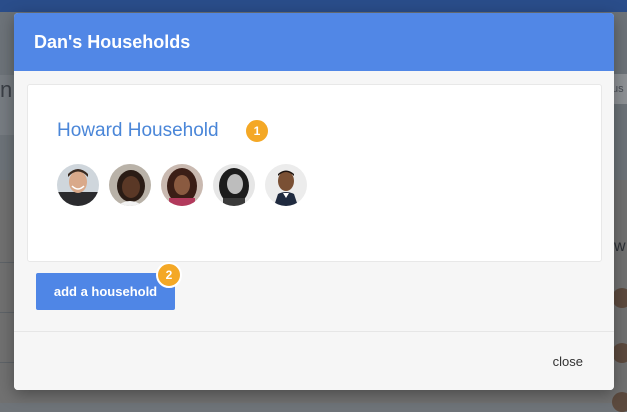  I want to click on step-badge-2: 2, so click(169, 275).